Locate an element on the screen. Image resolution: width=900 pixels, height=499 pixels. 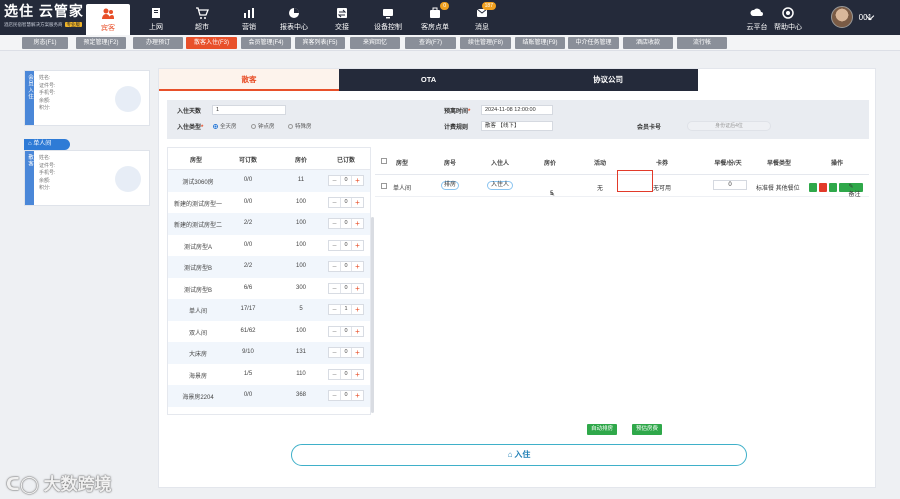
room-type-scrollbar is located at coordinates (372, 315).